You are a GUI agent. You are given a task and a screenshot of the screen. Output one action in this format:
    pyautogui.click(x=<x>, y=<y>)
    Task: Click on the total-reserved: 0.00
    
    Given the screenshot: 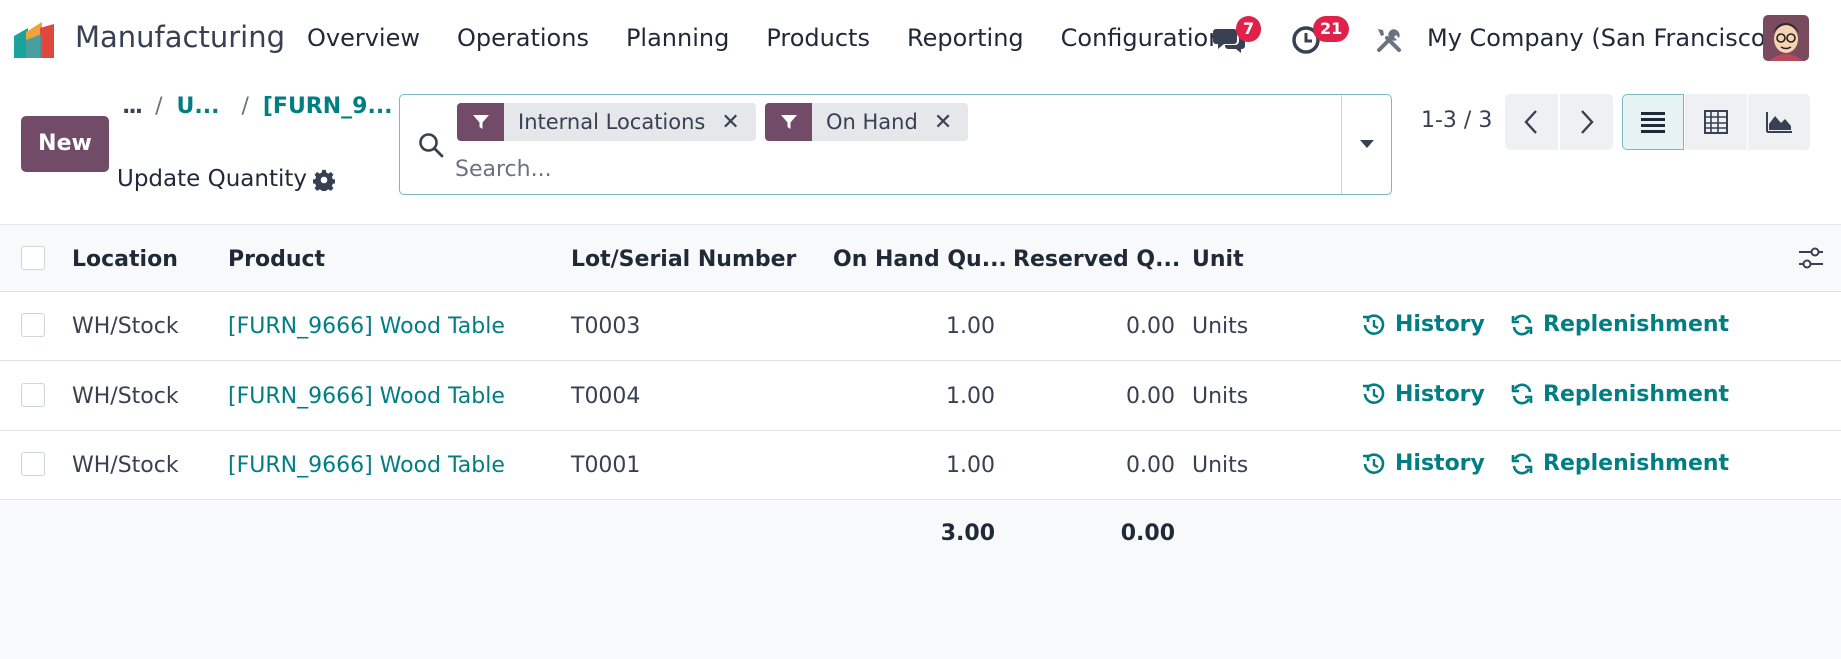 What is the action you would take?
    pyautogui.click(x=1147, y=533)
    